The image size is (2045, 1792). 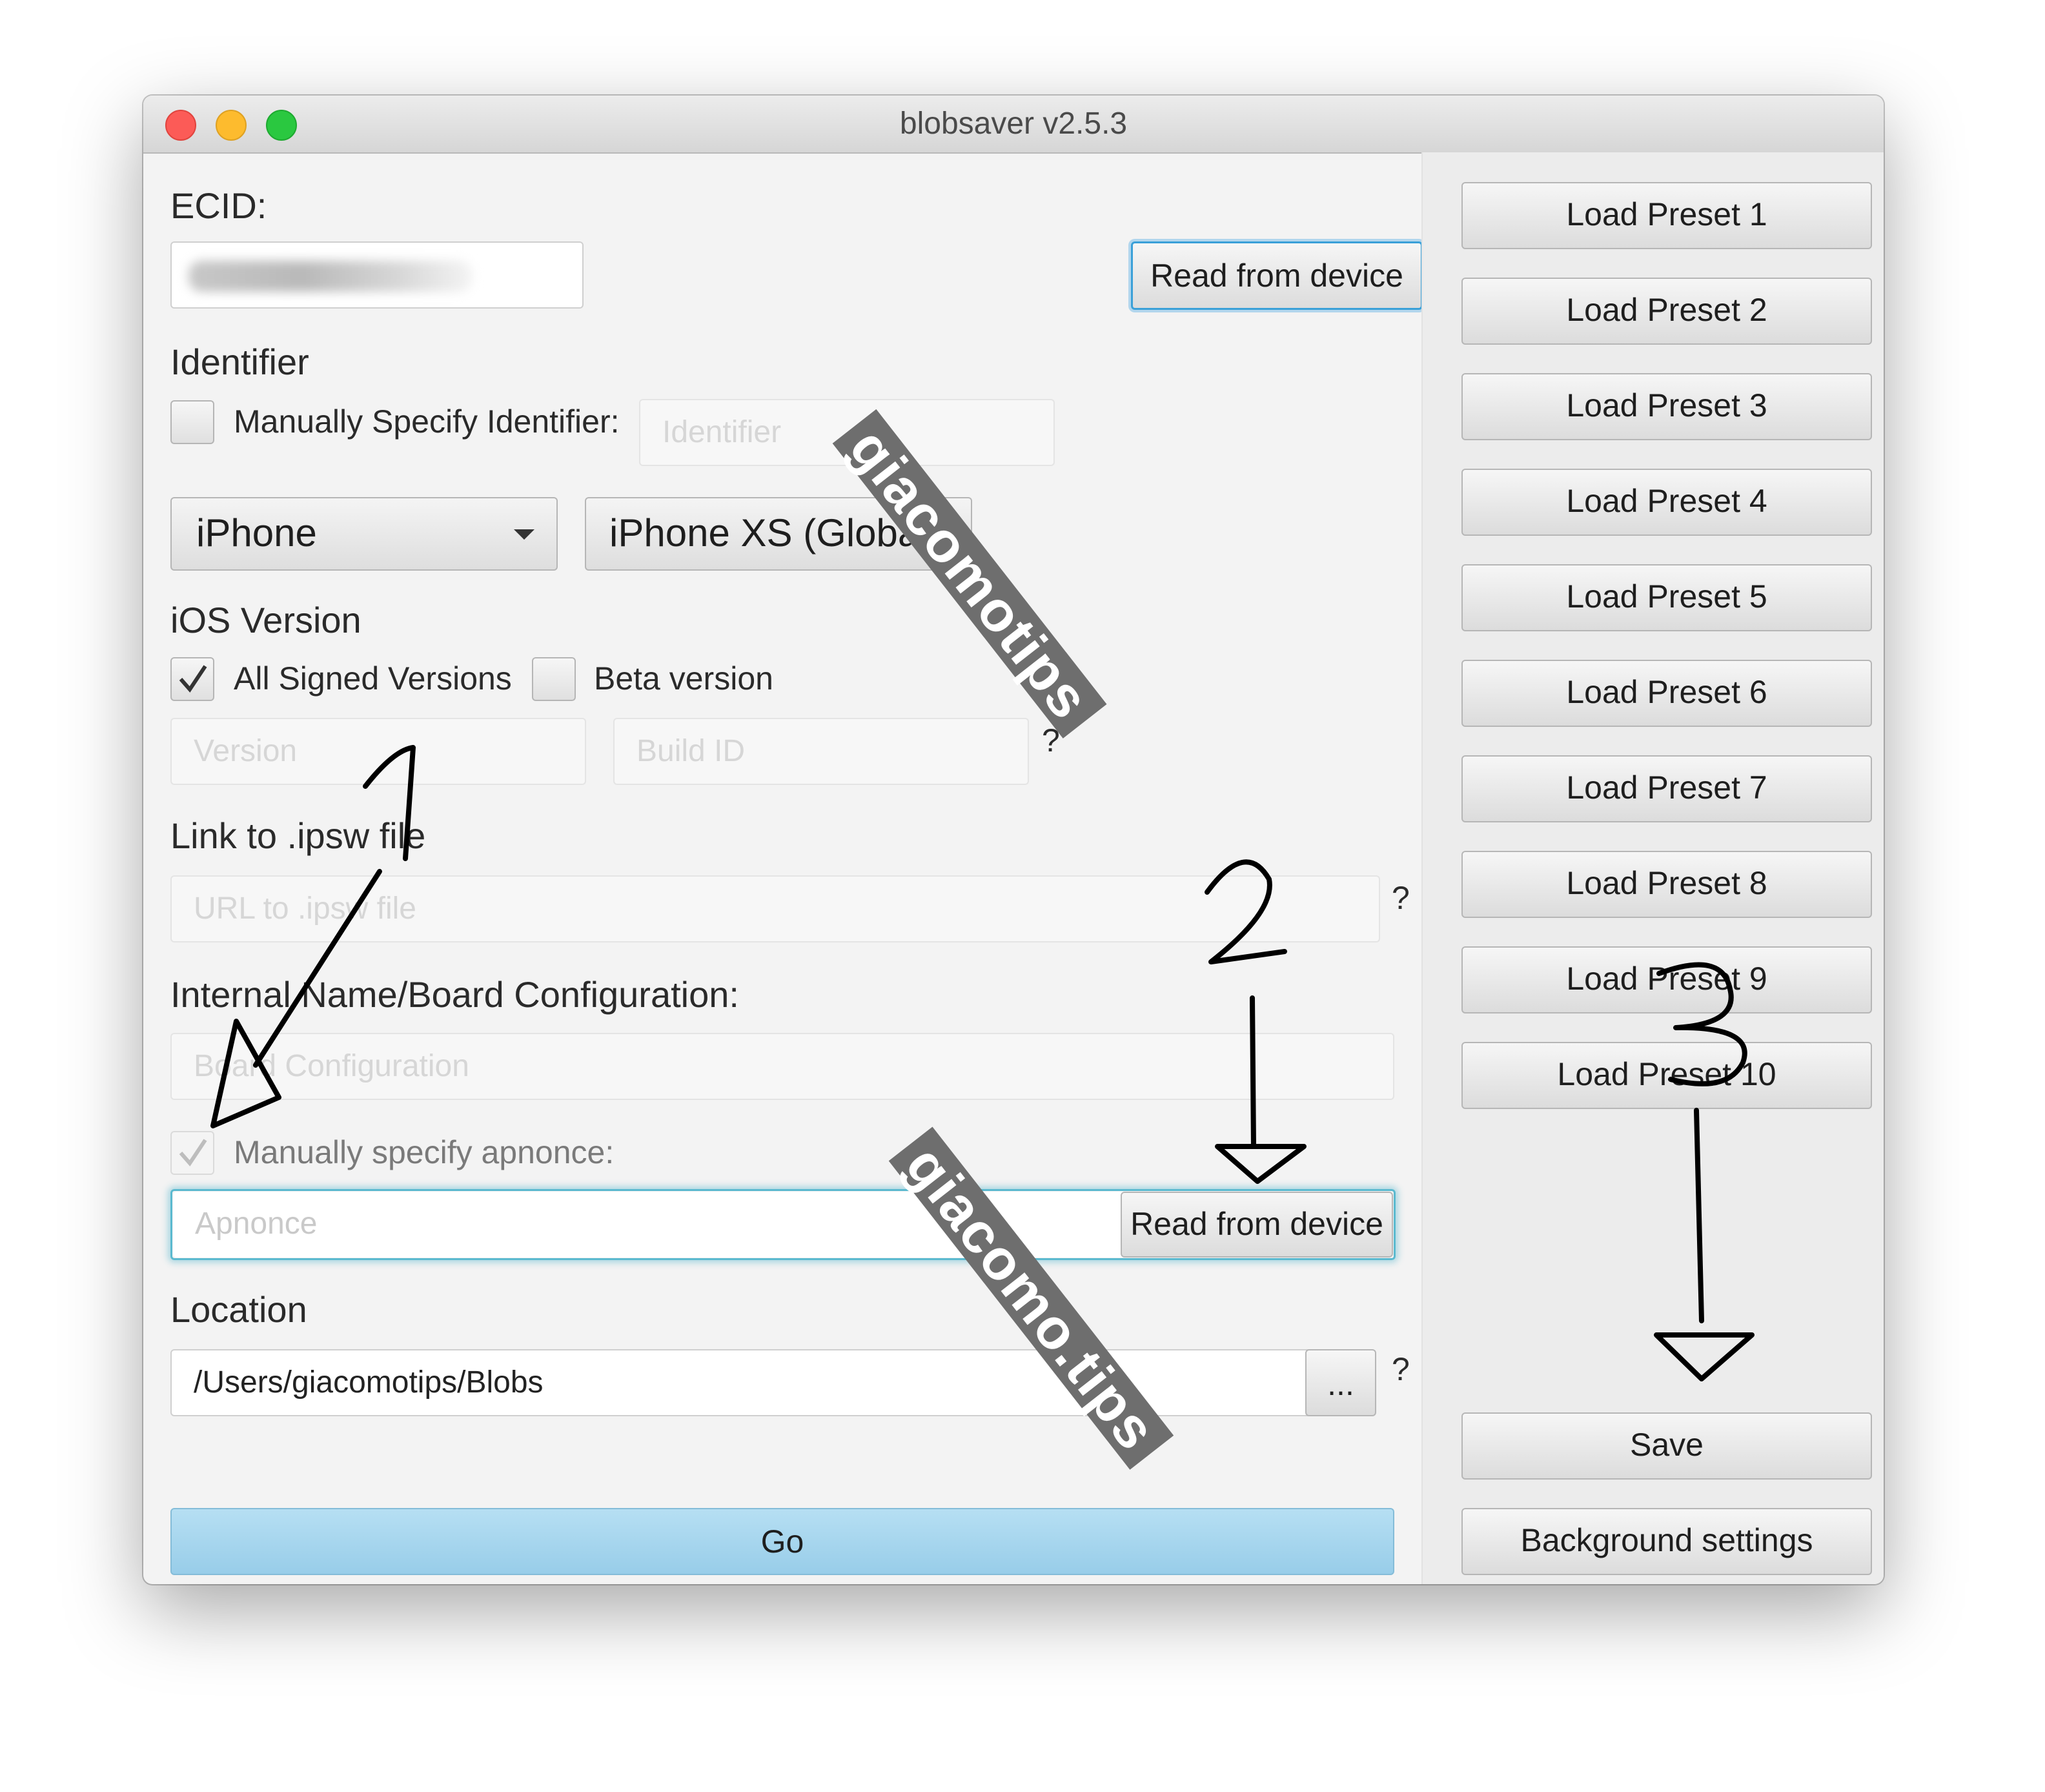 I want to click on device-type-select: iPhone, so click(x=364, y=534).